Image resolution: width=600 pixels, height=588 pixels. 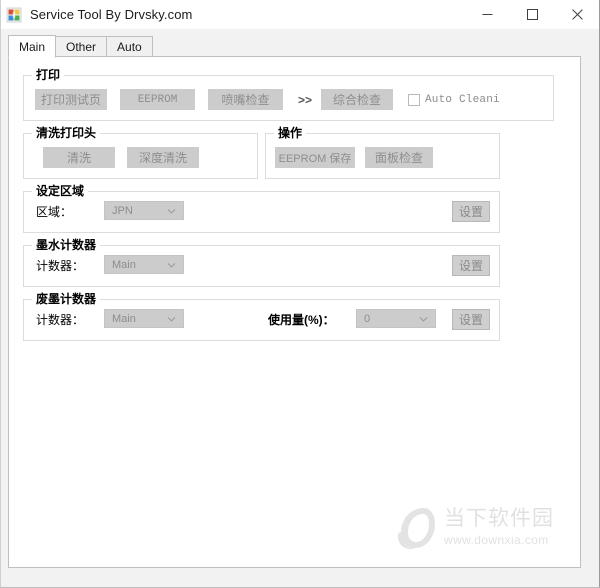 What do you see at coordinates (471, 265) in the screenshot?
I see `ink-counter-set-button: 设置` at bounding box center [471, 265].